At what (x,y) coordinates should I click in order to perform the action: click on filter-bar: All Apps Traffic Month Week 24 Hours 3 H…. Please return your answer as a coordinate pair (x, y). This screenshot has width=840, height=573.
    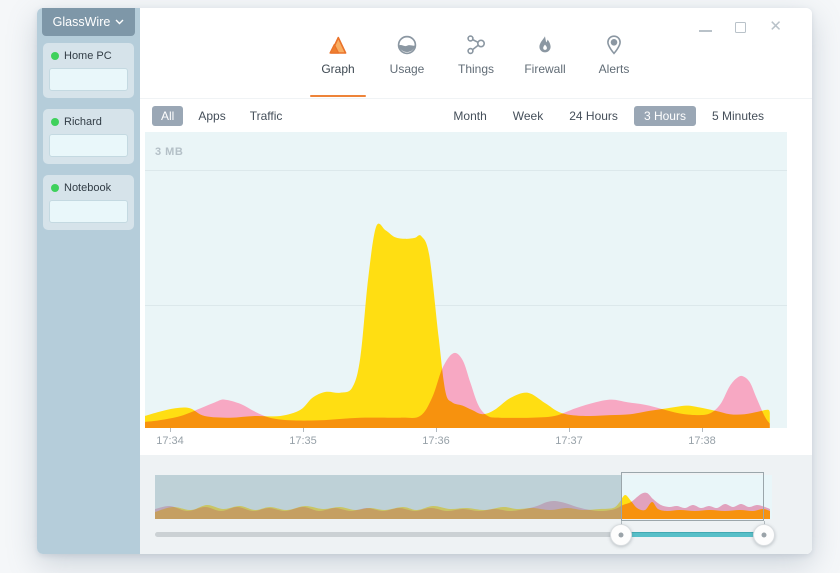
    Looking at the image, I should click on (476, 115).